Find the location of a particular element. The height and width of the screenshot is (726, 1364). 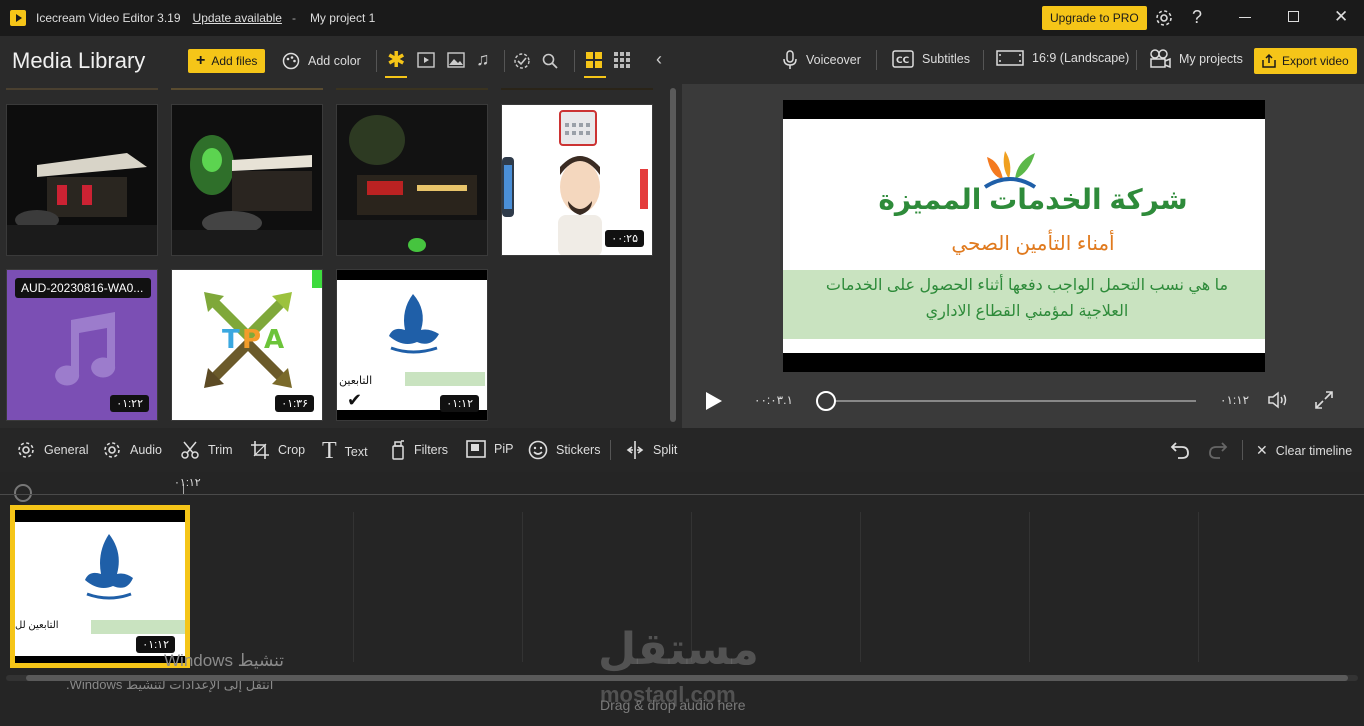

svg-text: CC is located at coordinates (903, 61).